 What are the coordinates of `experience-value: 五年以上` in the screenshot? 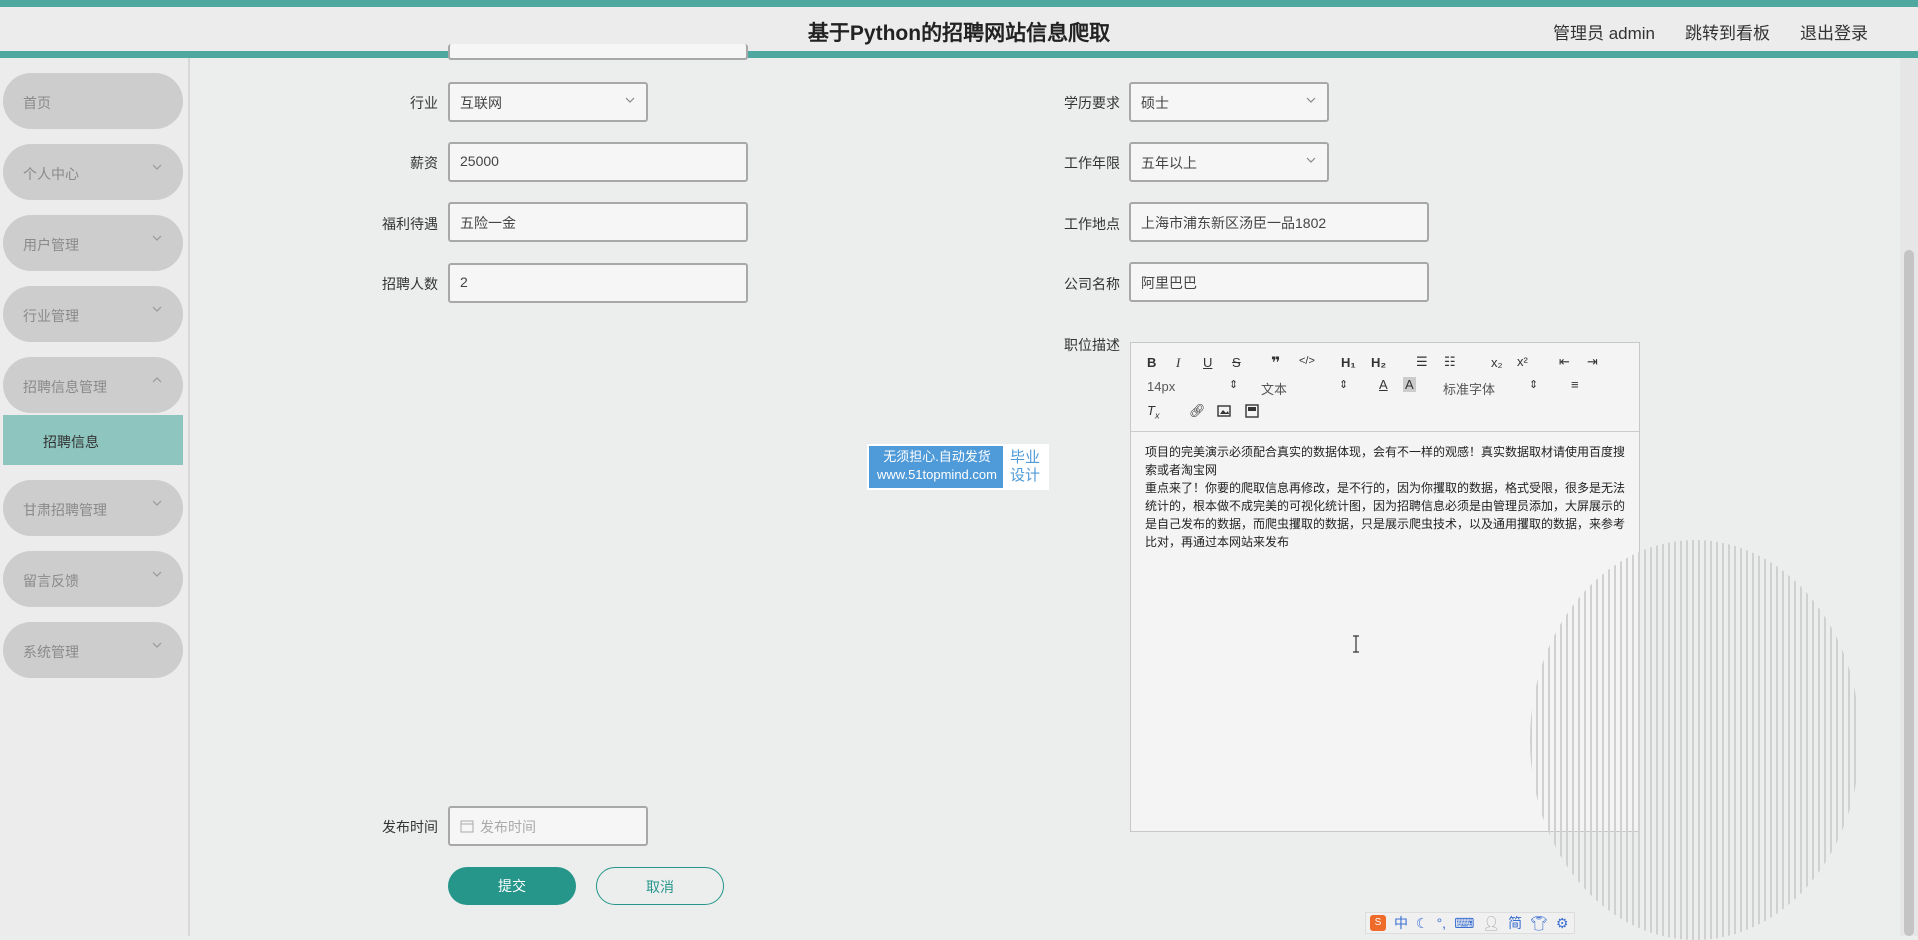 It's located at (1169, 163).